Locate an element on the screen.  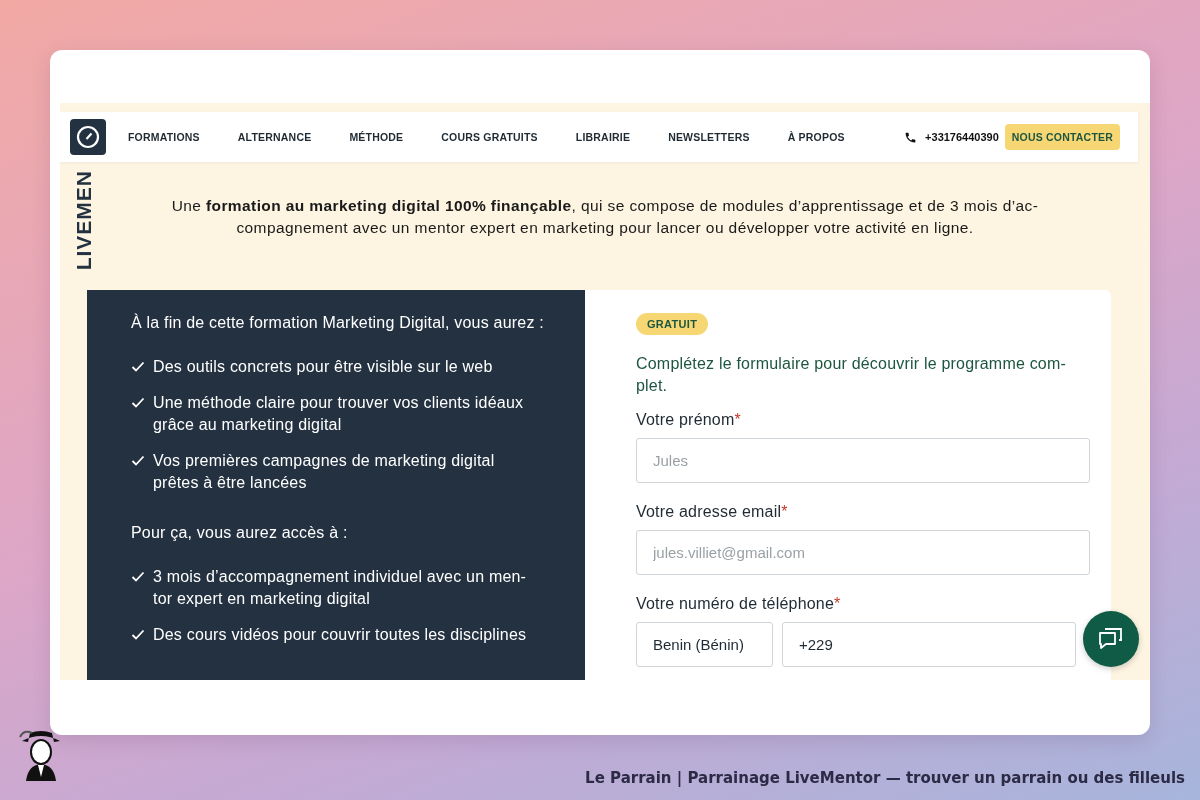
benefit-text: Une méthode claire pour trouver vos clients idéaux grâce au marketing digital is located at coordinates (339, 414).